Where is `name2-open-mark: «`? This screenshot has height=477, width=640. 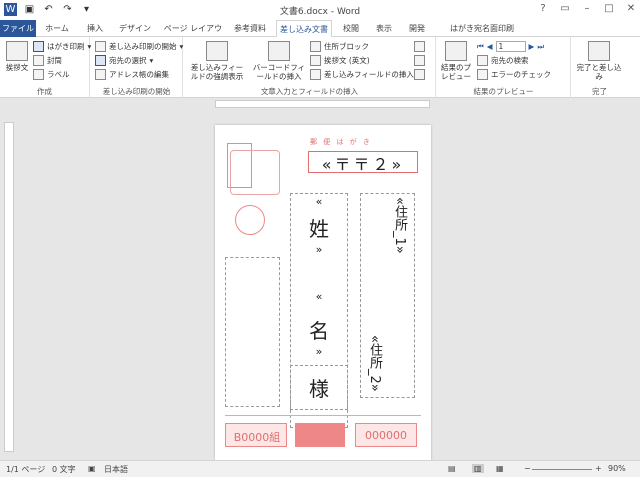 name2-open-mark: « is located at coordinates (319, 296).